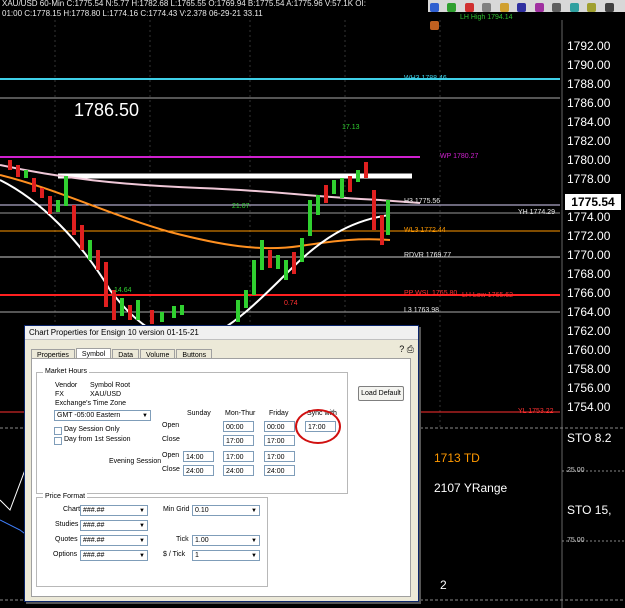  Describe the element at coordinates (59, 394) in the screenshot. I see `vendor-value: FX` at that location.